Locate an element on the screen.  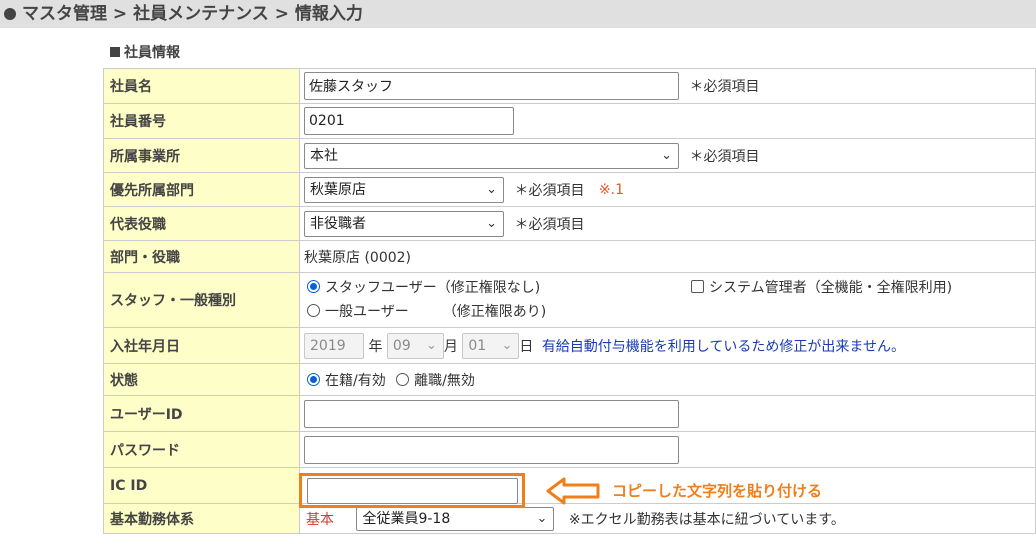
form-row-work-system: 基本勤務体系 基本 全従業員9-18 ⌄ ※エクセル勤務表は基本に紐づいています。 is located at coordinates (569, 518).